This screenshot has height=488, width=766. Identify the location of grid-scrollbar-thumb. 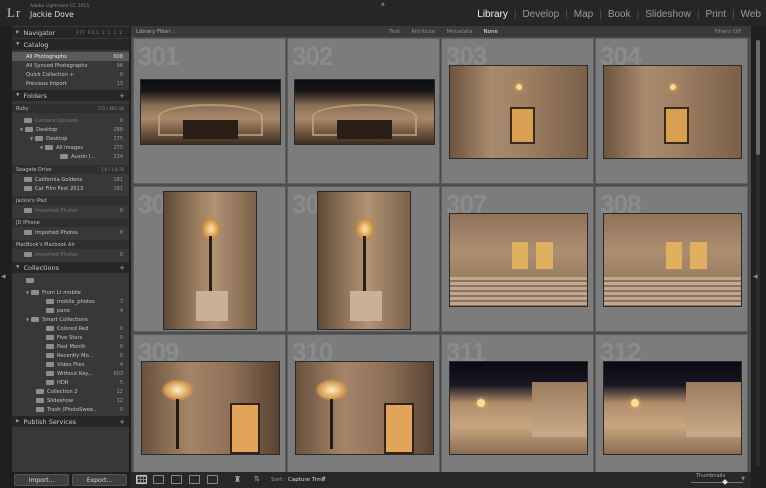
(758, 97).